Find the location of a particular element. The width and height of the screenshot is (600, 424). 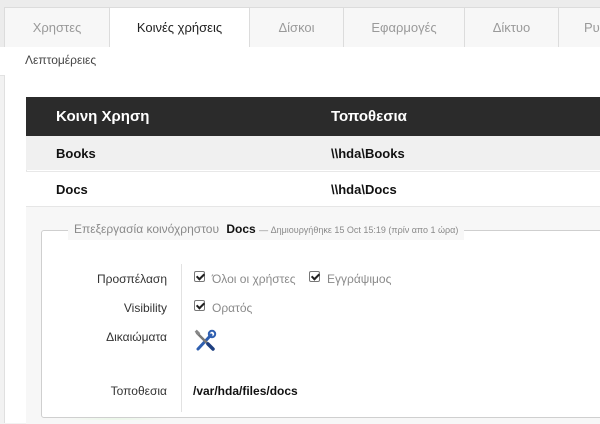

share-location: \\hda\Docs is located at coordinates (364, 189).